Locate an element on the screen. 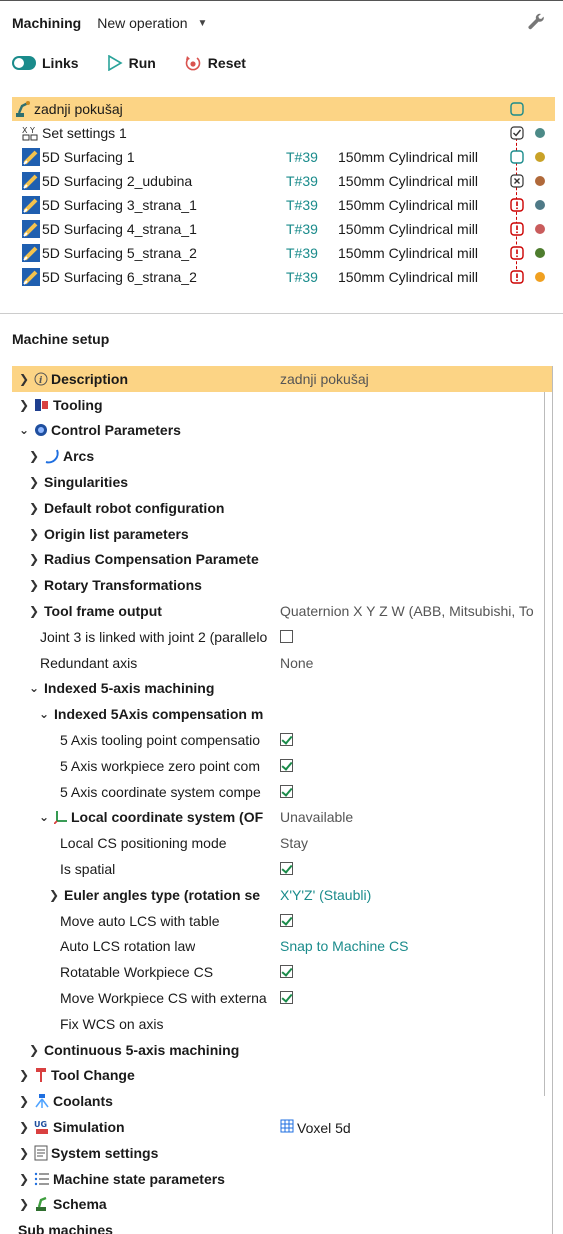  wrench-icon is located at coordinates (536, 22).